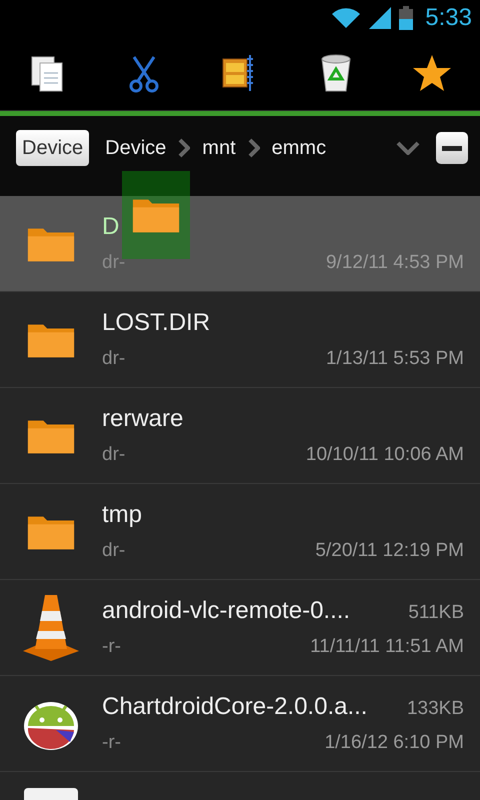 The height and width of the screenshot is (800, 480). Describe the element at coordinates (299, 148) in the screenshot. I see `breadcrumb-item: emmc` at that location.